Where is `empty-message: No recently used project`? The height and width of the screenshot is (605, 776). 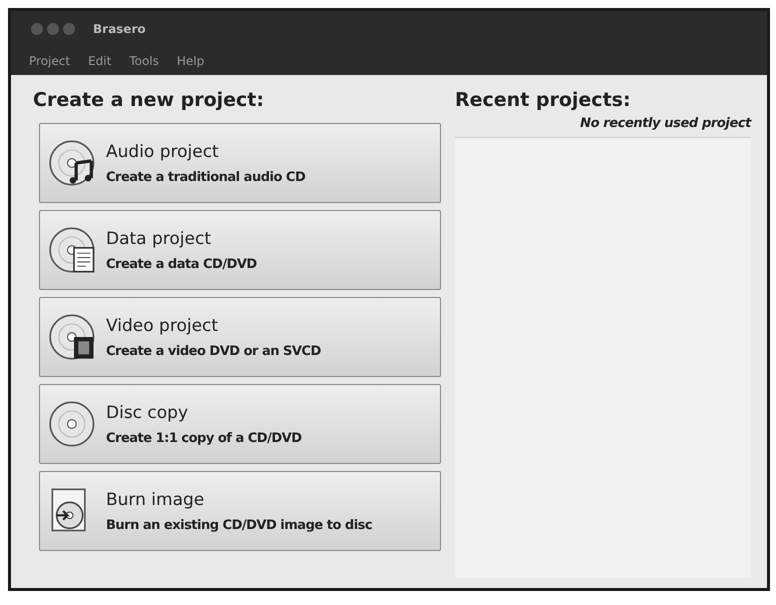
empty-message: No recently used project is located at coordinates (665, 124).